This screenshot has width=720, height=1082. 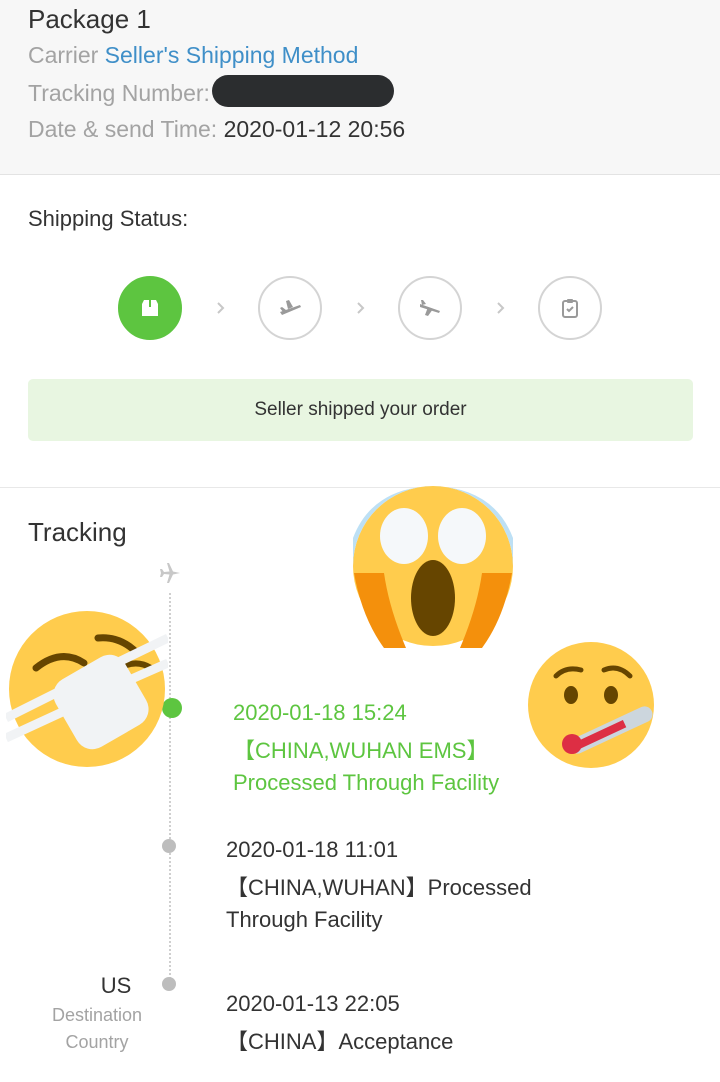 I want to click on destination-label: Destination Country, so click(x=97, y=1028).